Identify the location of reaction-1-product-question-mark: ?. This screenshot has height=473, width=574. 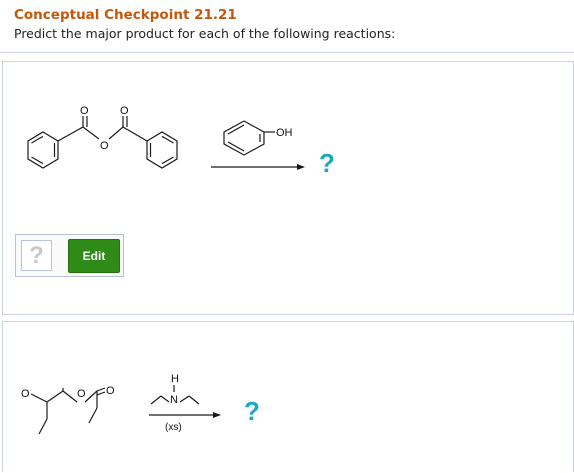
(327, 163).